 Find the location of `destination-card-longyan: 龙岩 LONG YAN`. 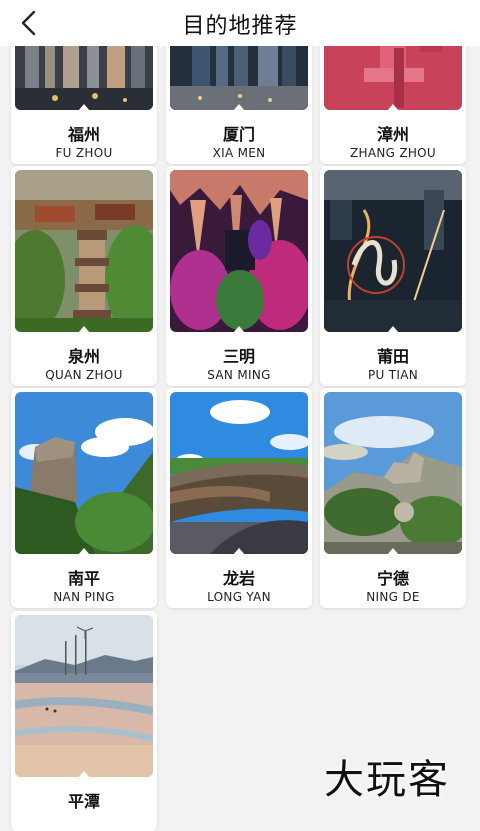

destination-card-longyan: 龙岩 LONG YAN is located at coordinates (239, 498).